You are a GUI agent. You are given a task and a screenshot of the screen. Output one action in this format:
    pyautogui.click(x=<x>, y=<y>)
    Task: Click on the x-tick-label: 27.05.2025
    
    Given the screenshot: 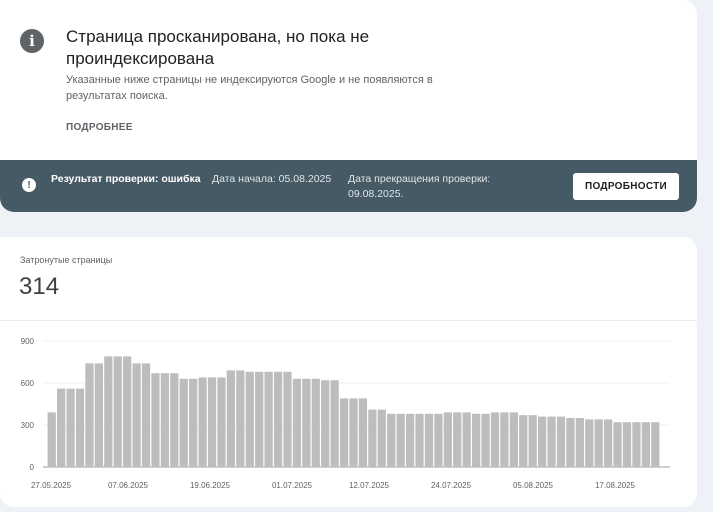 What is the action you would take?
    pyautogui.click(x=51, y=485)
    